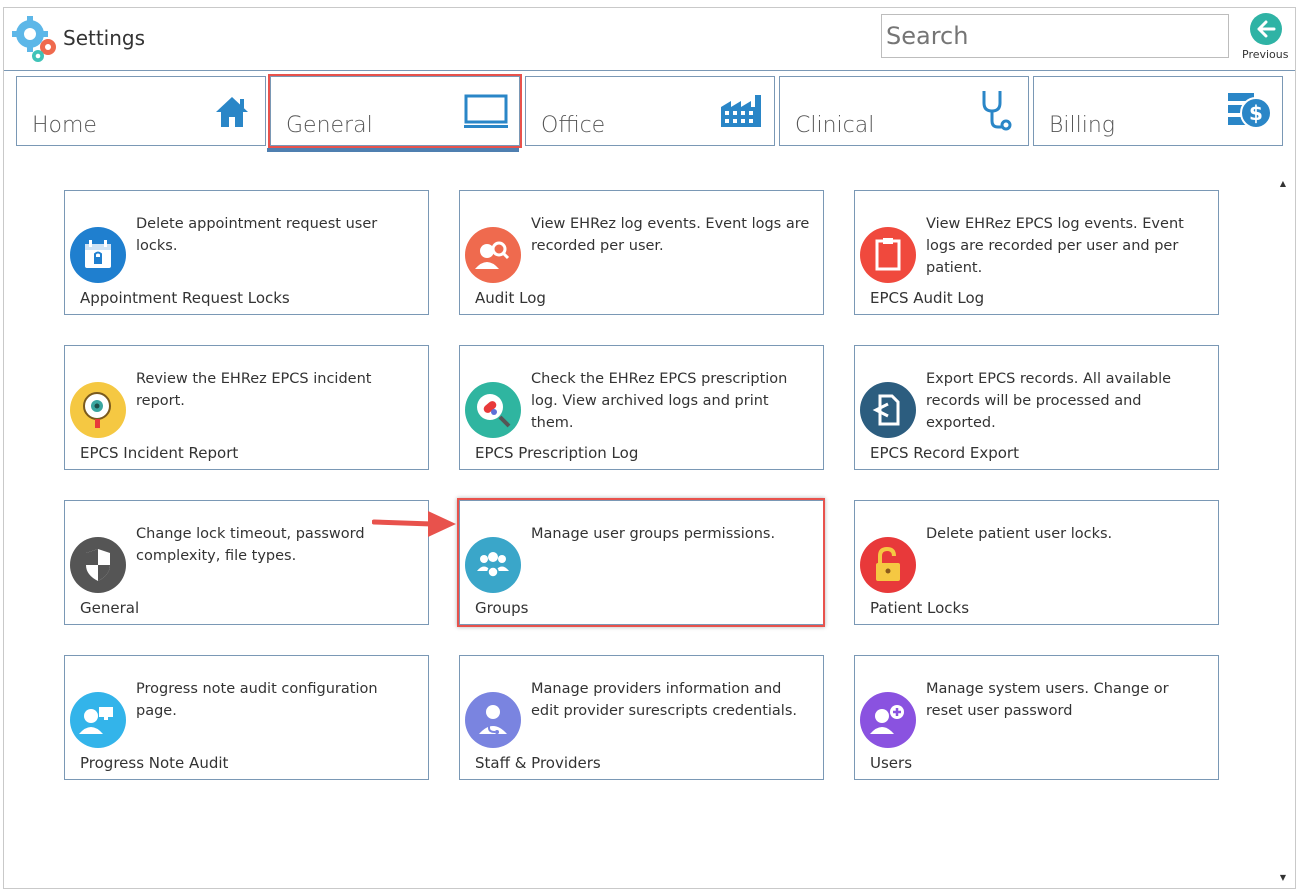  Describe the element at coordinates (888, 255) in the screenshot. I see `clipboard-icon` at that location.